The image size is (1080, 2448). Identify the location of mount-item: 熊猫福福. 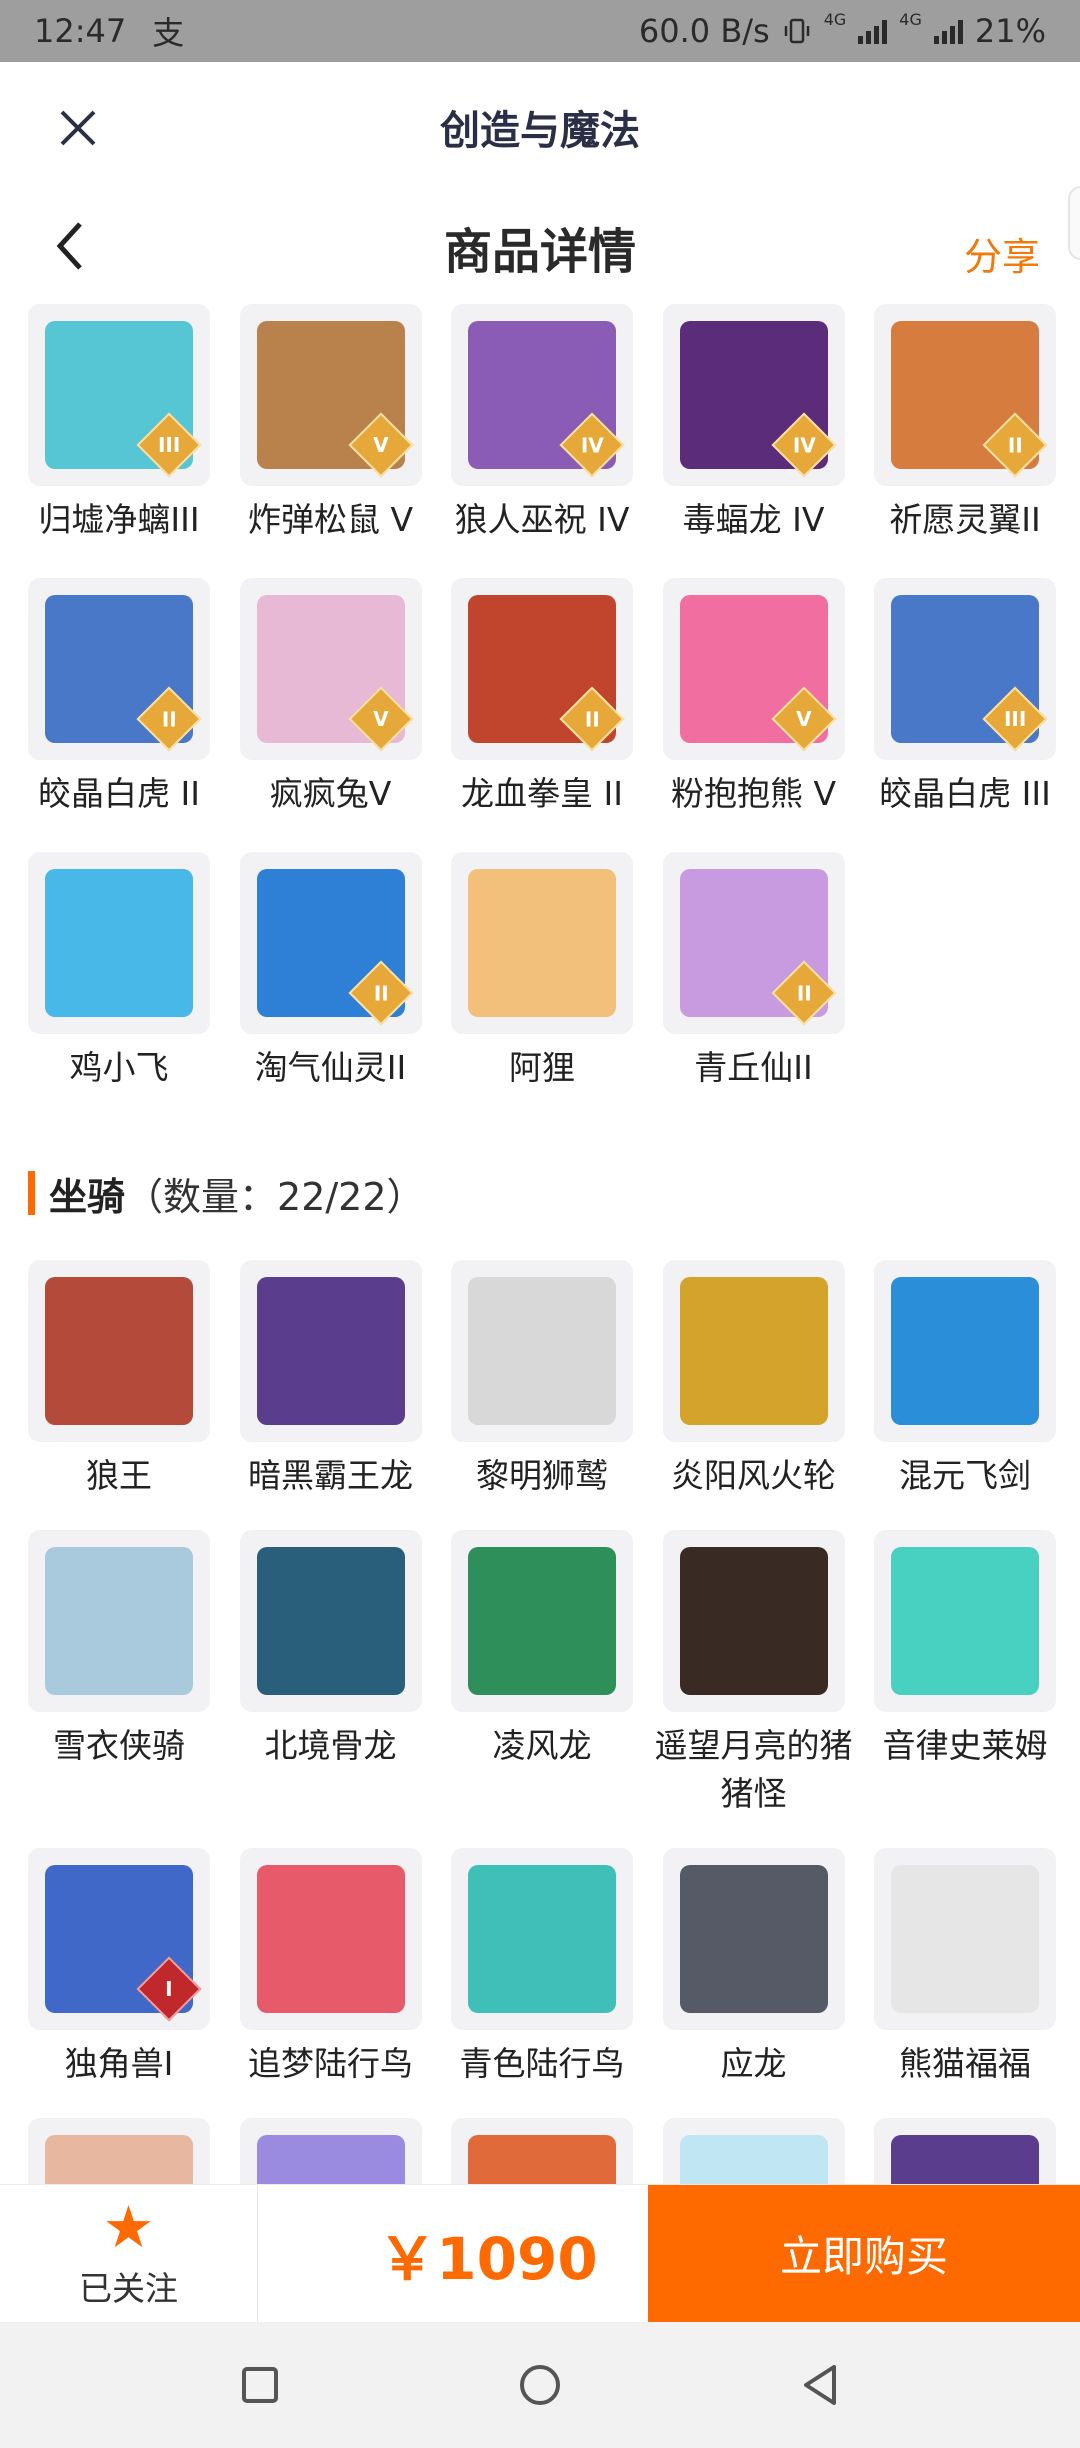
(965, 1968).